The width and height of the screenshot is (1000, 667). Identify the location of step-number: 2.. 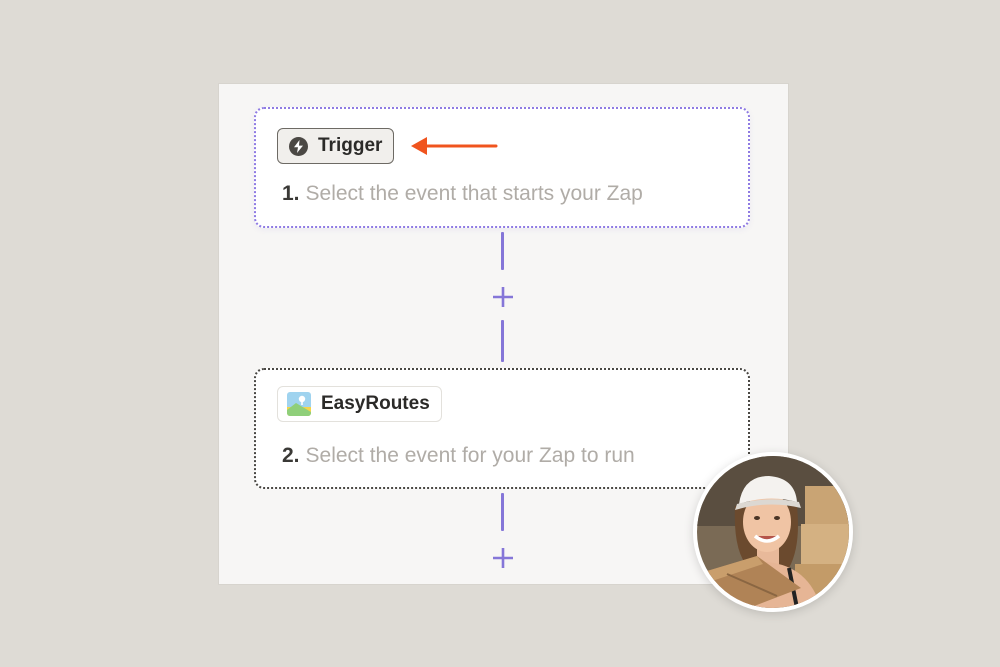
(291, 455).